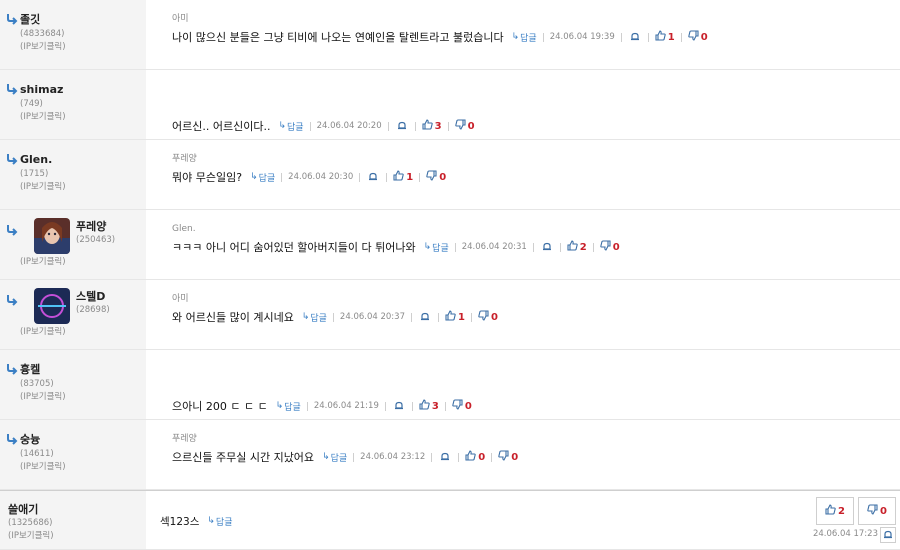 The height and width of the screenshot is (550, 900). I want to click on comment-text: 으아니 200 ㄷ ㄷ ㄷ, so click(220, 406).